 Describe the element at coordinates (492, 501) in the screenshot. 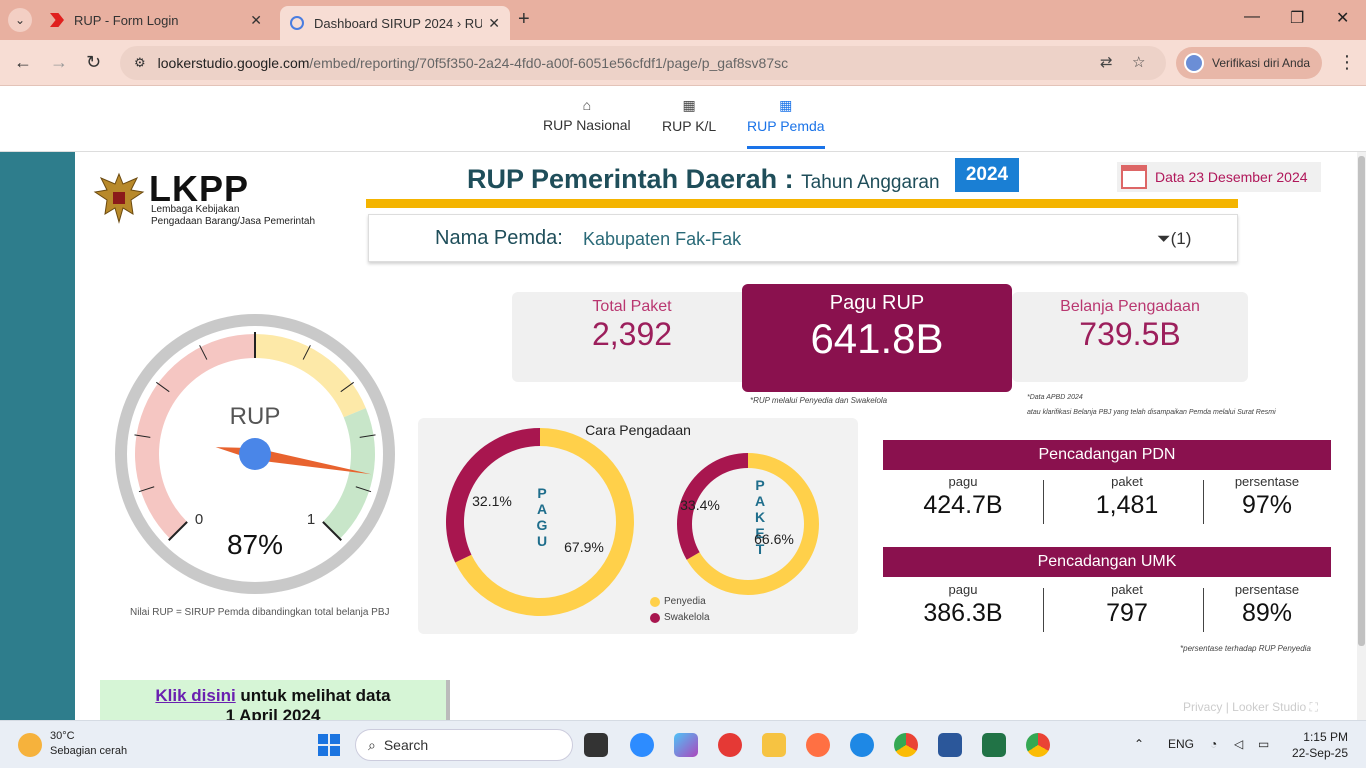

I see `data-label-swakelola: 32.1%` at that location.